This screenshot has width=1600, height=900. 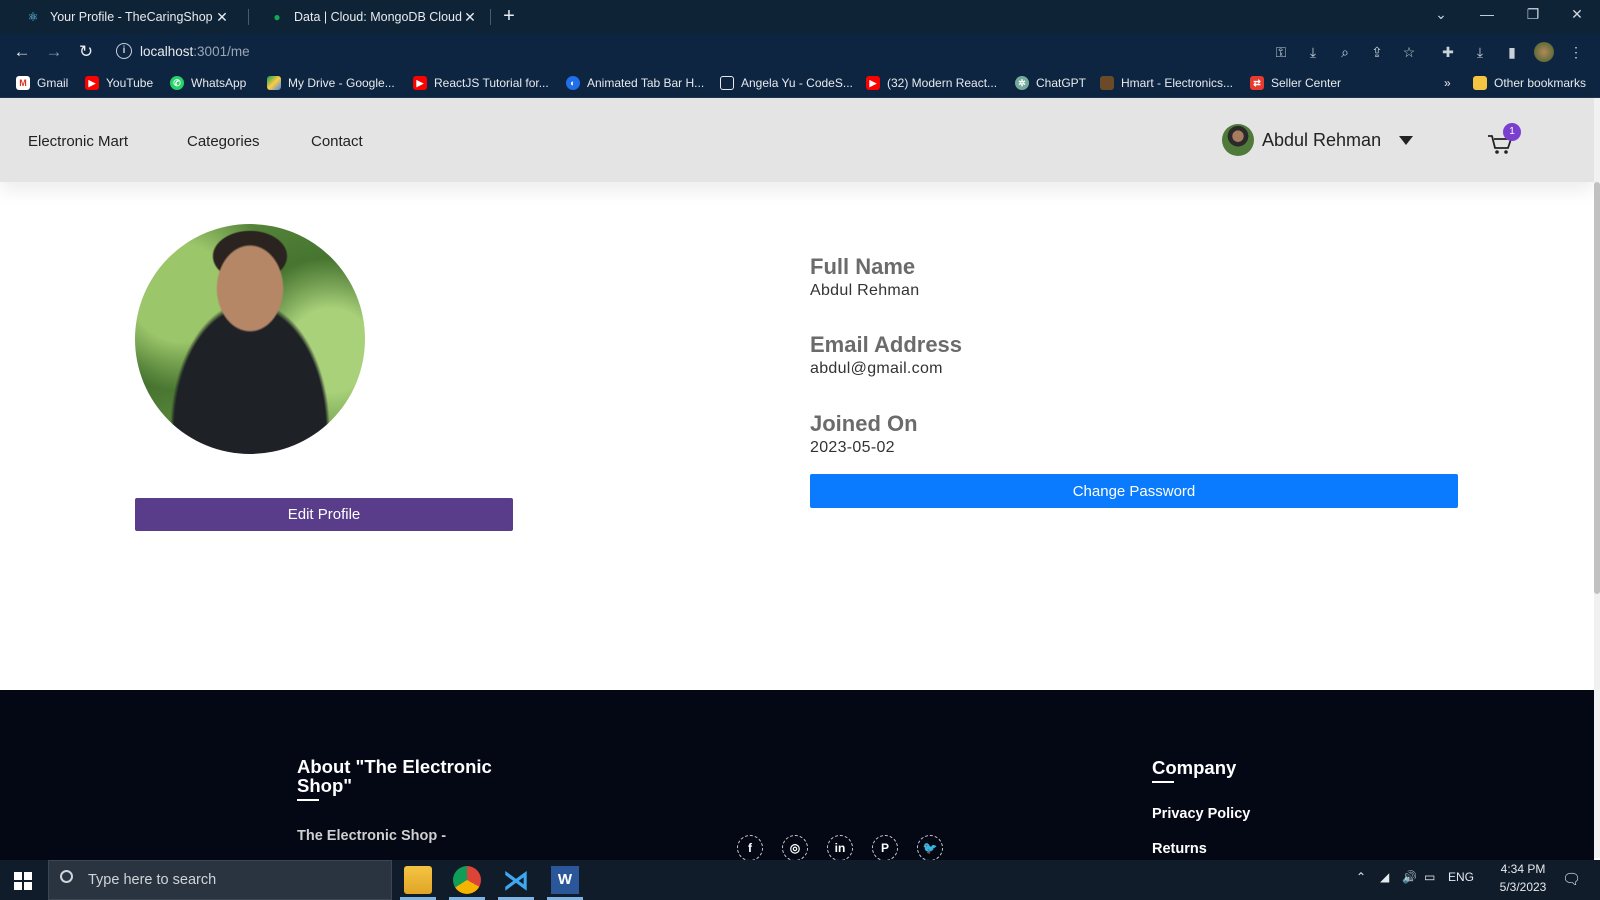 I want to click on pinterest-icon: P, so click(x=885, y=848).